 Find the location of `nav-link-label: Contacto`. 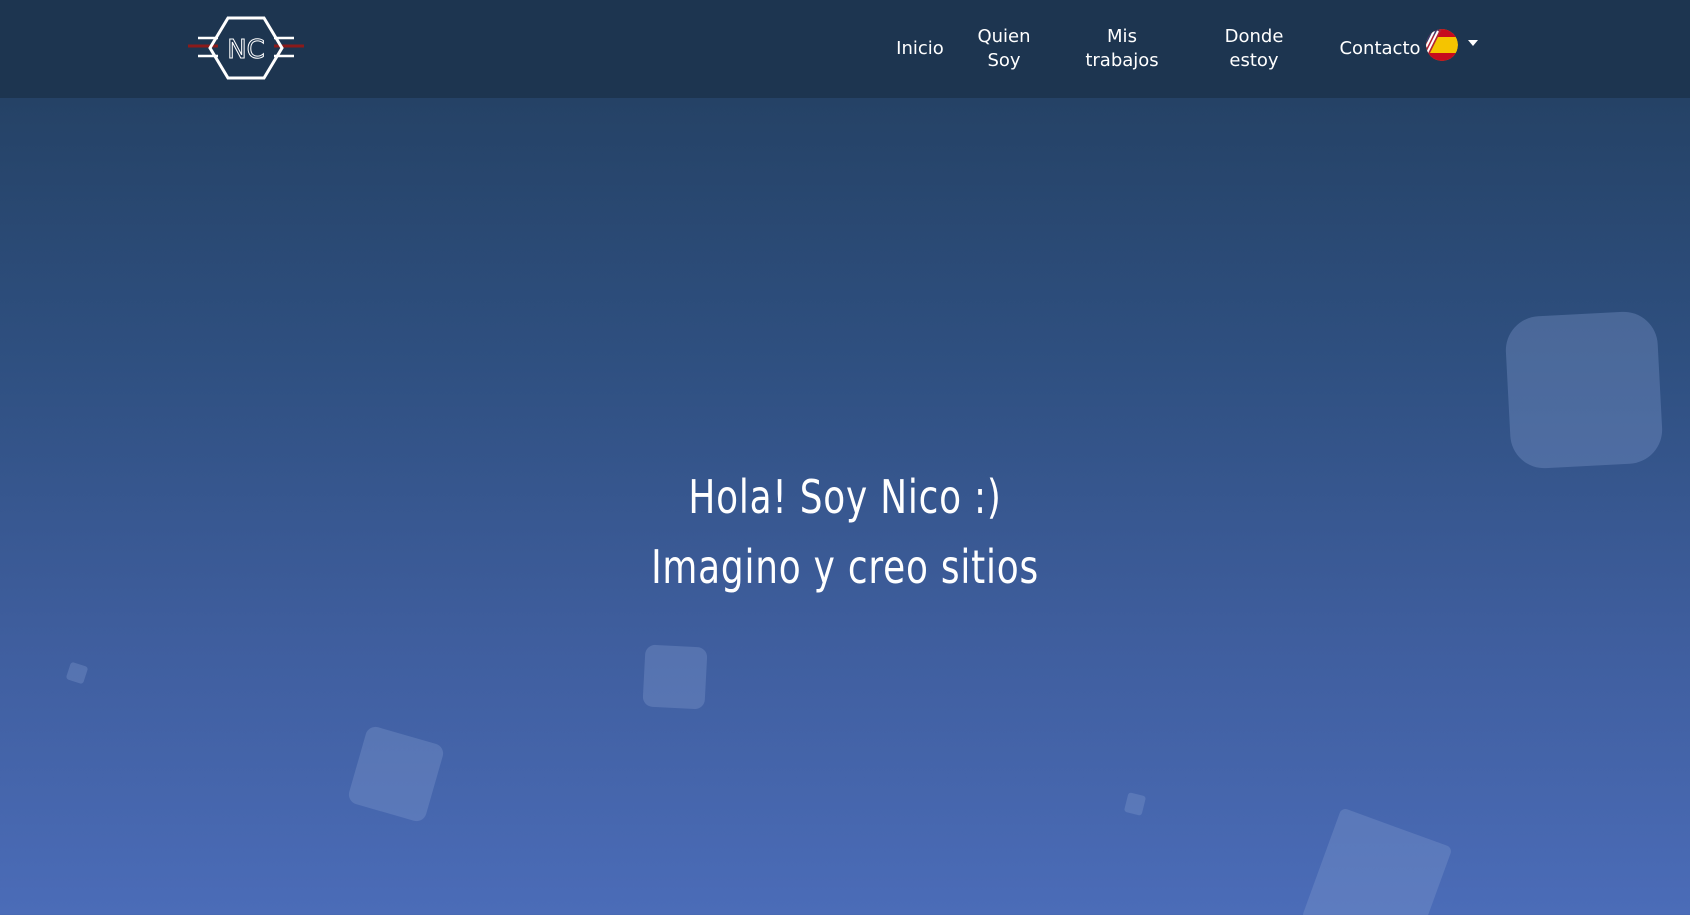

nav-link-label: Contacto is located at coordinates (1380, 48).